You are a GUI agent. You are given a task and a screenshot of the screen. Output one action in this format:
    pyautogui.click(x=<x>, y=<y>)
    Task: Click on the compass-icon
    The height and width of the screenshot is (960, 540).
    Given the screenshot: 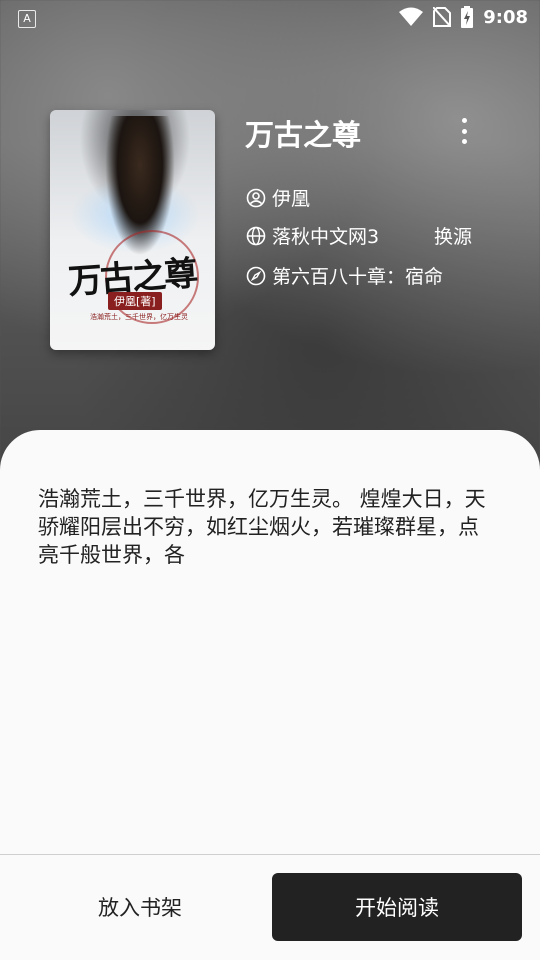 What is the action you would take?
    pyautogui.click(x=256, y=276)
    